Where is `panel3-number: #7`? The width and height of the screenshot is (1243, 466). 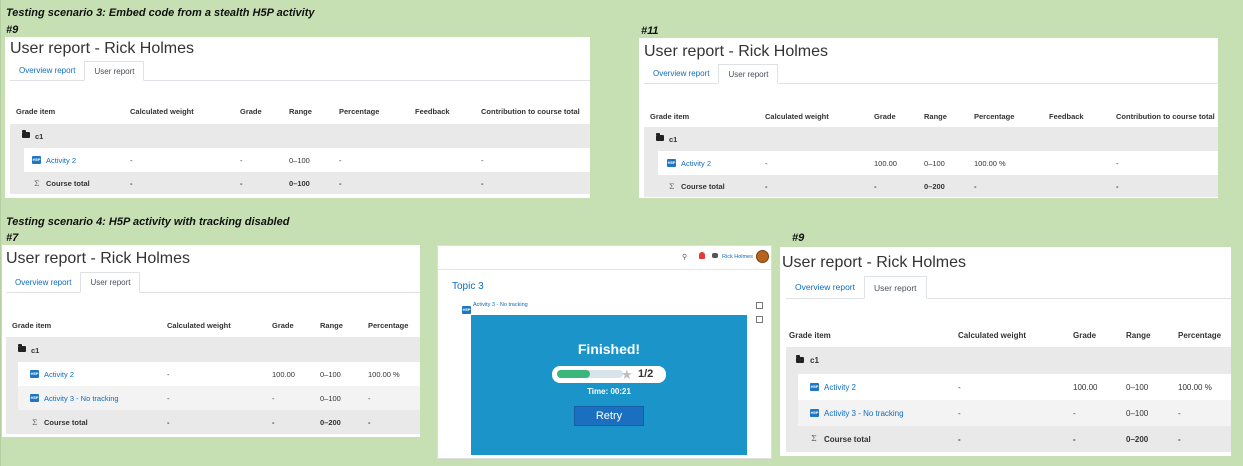
panel3-number: #7 is located at coordinates (12, 238).